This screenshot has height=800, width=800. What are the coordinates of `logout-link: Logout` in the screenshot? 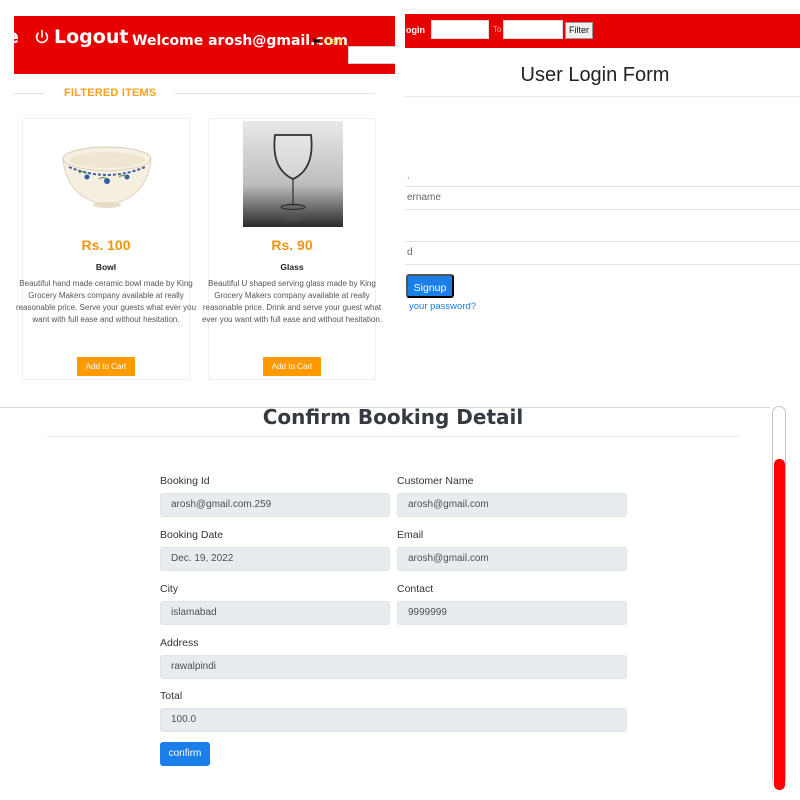 It's located at (81, 37).